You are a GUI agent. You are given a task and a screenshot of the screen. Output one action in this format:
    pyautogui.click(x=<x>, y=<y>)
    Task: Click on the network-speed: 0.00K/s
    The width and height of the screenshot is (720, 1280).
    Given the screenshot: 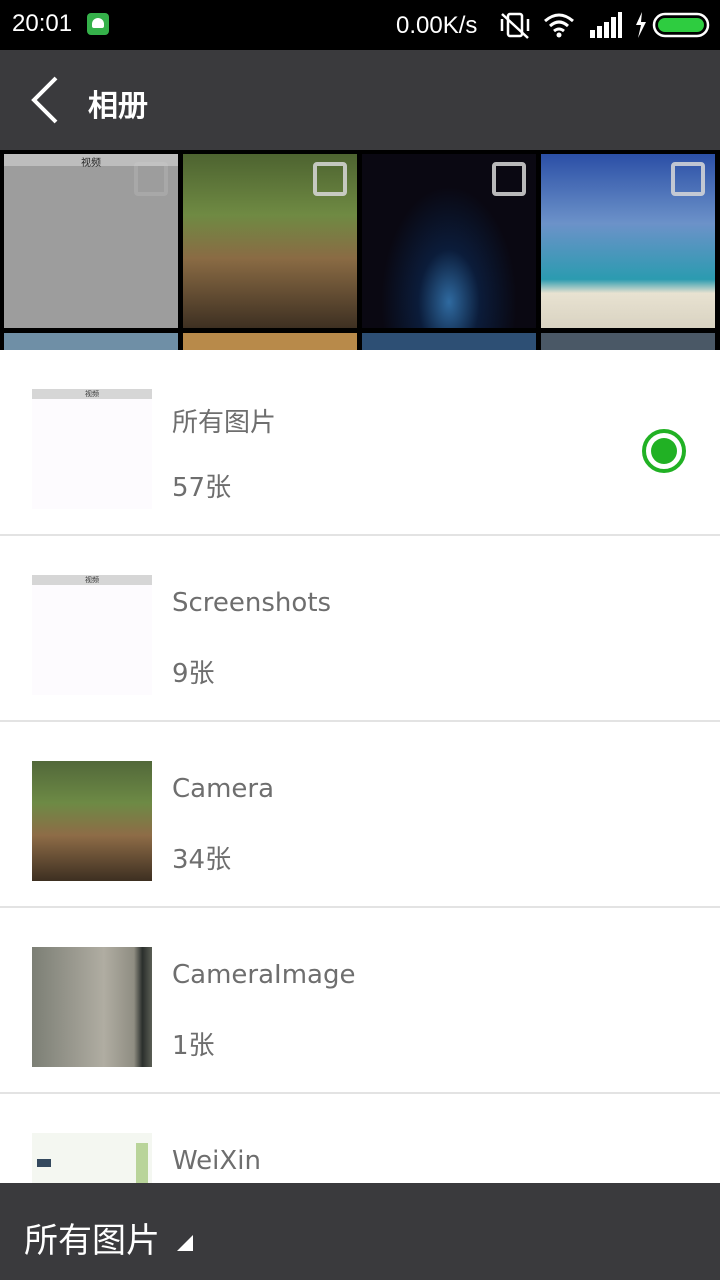 What is the action you would take?
    pyautogui.click(x=437, y=25)
    